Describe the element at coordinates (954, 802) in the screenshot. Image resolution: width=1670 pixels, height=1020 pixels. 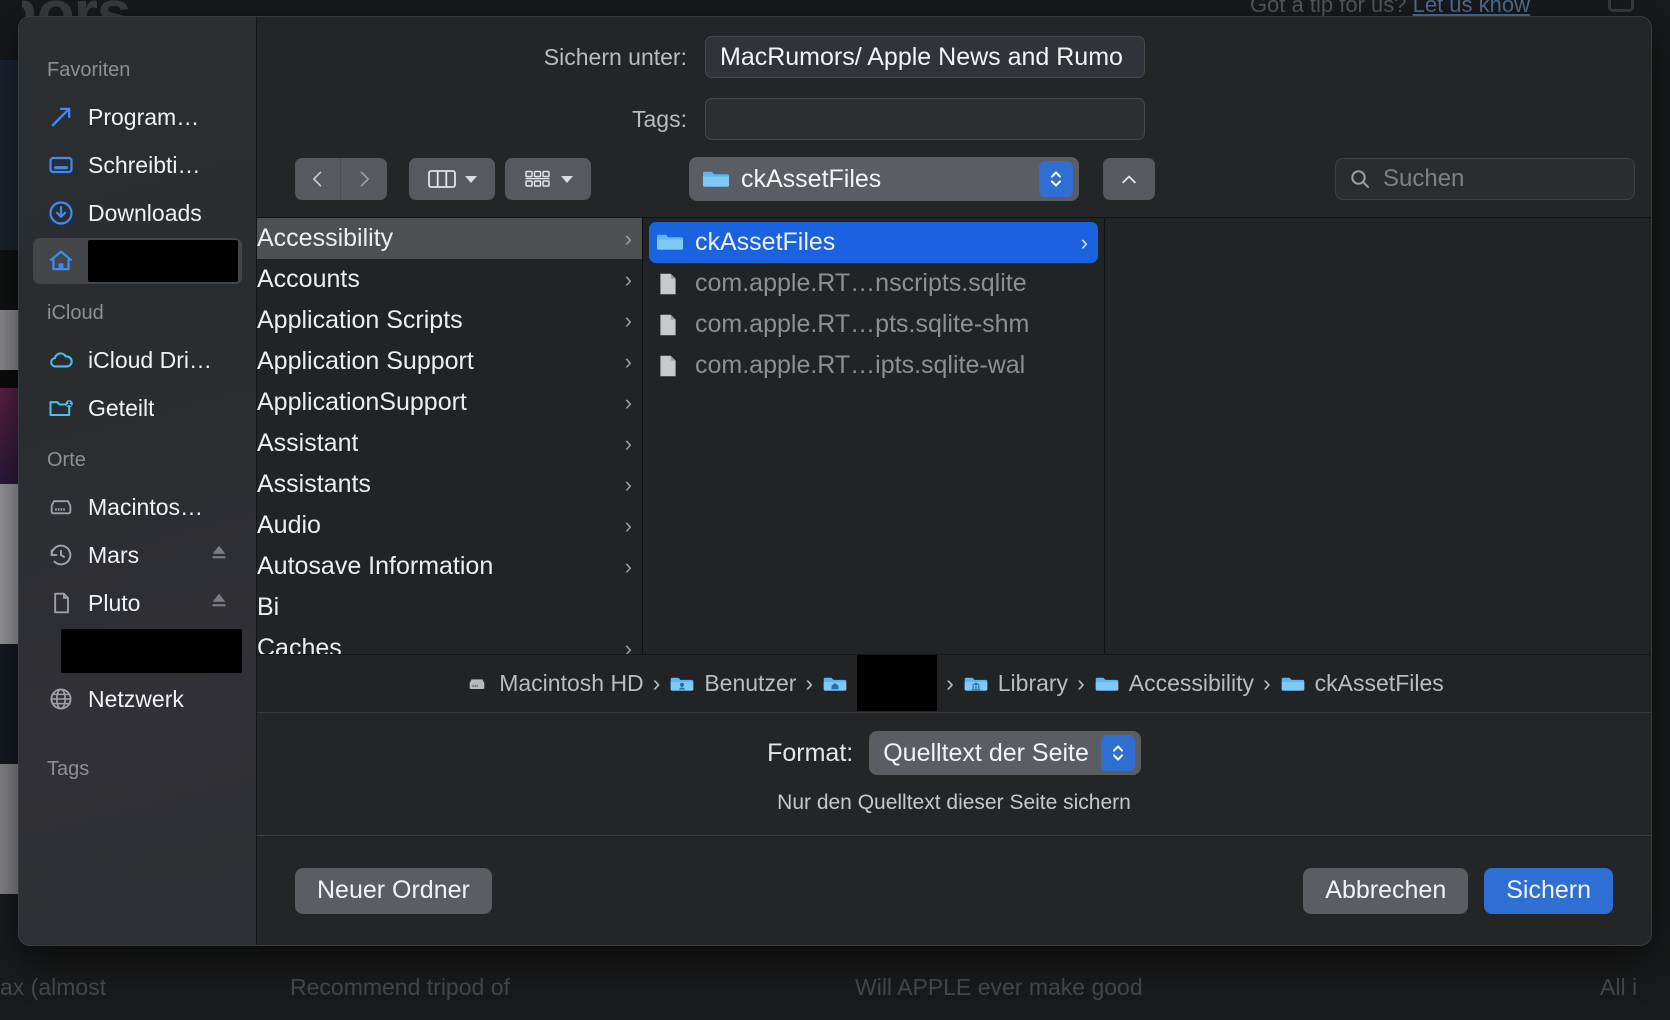
I see `format-note: Nur den Quelltext dieser Seite sichern` at that location.